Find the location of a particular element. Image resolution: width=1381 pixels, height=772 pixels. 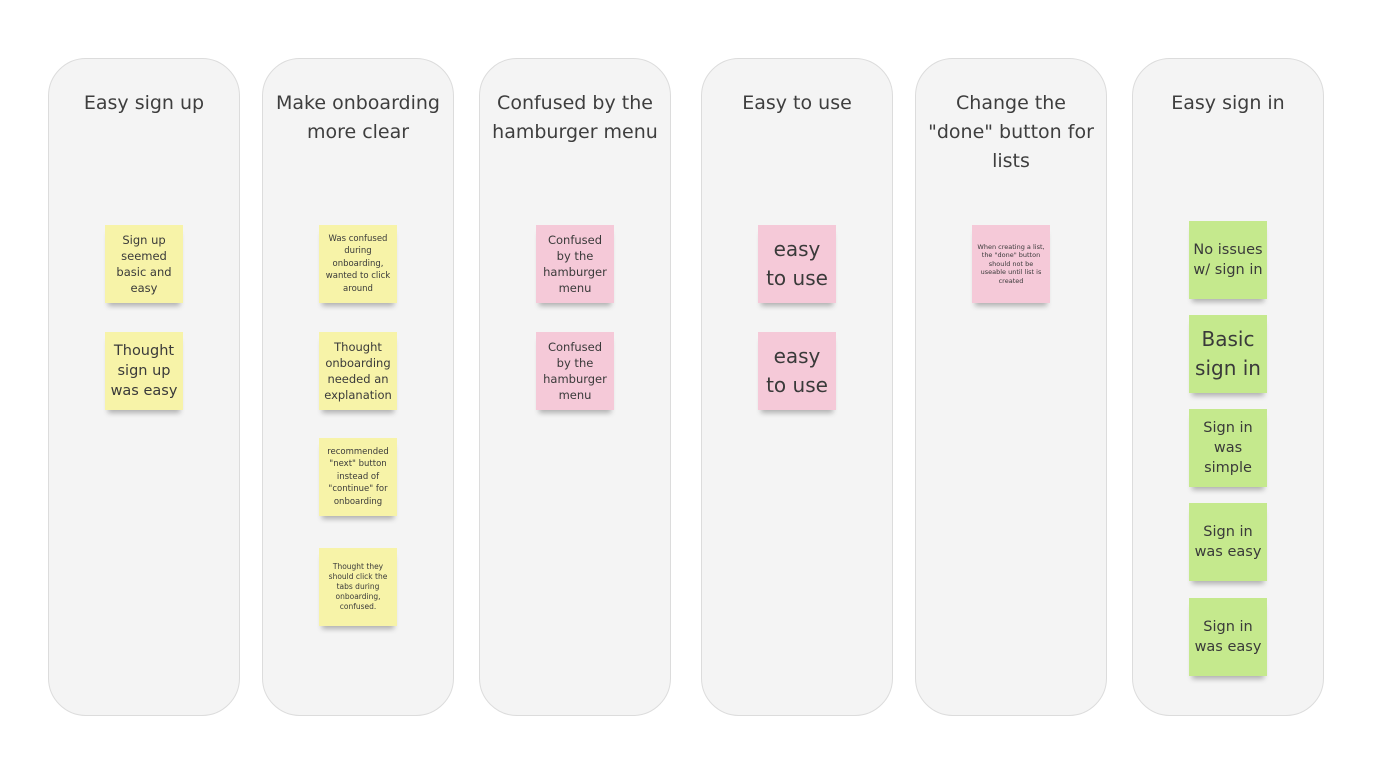

column-easy-to-use: Easy to use easy to use easy to use is located at coordinates (797, 387).